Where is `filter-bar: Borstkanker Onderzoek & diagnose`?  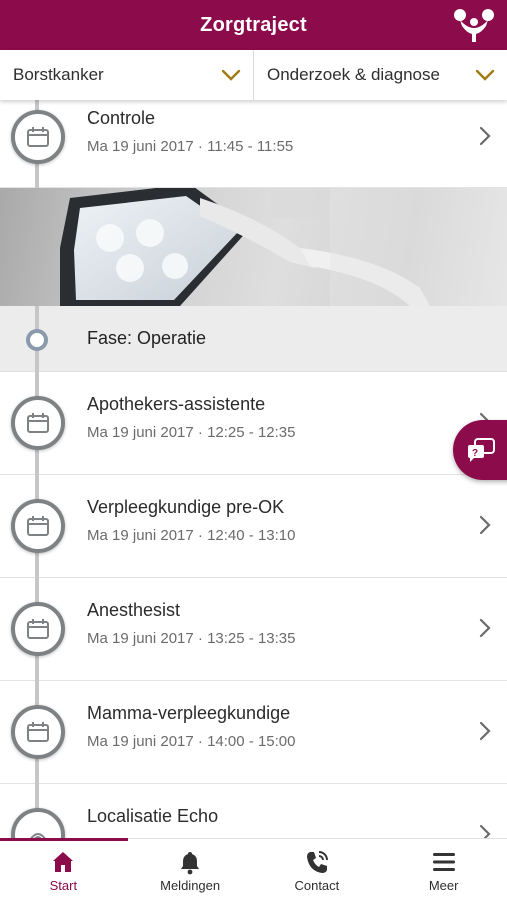
filter-bar: Borstkanker Onderzoek & diagnose is located at coordinates (253, 75).